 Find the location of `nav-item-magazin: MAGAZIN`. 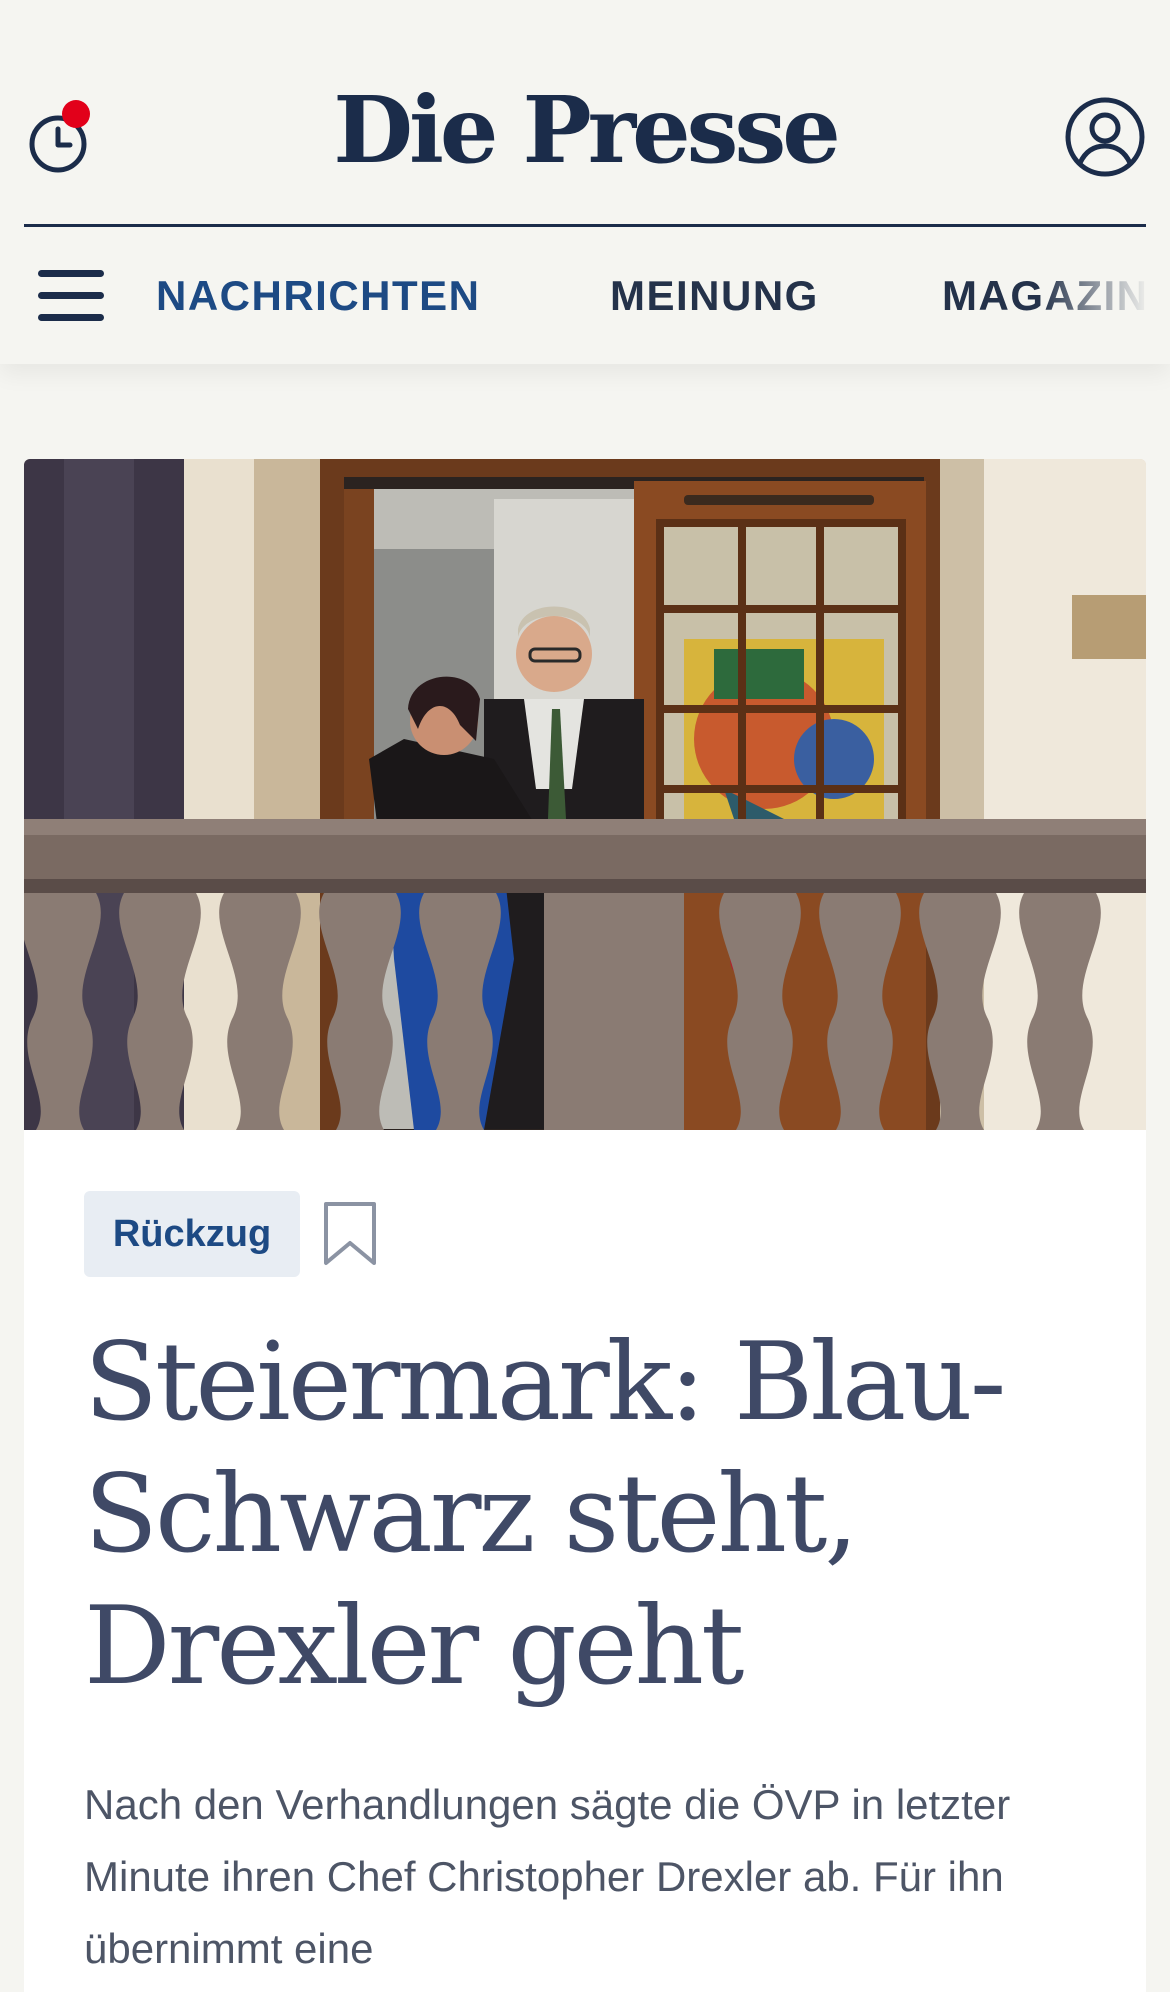

nav-item-magazin: MAGAZIN is located at coordinates (1045, 296).